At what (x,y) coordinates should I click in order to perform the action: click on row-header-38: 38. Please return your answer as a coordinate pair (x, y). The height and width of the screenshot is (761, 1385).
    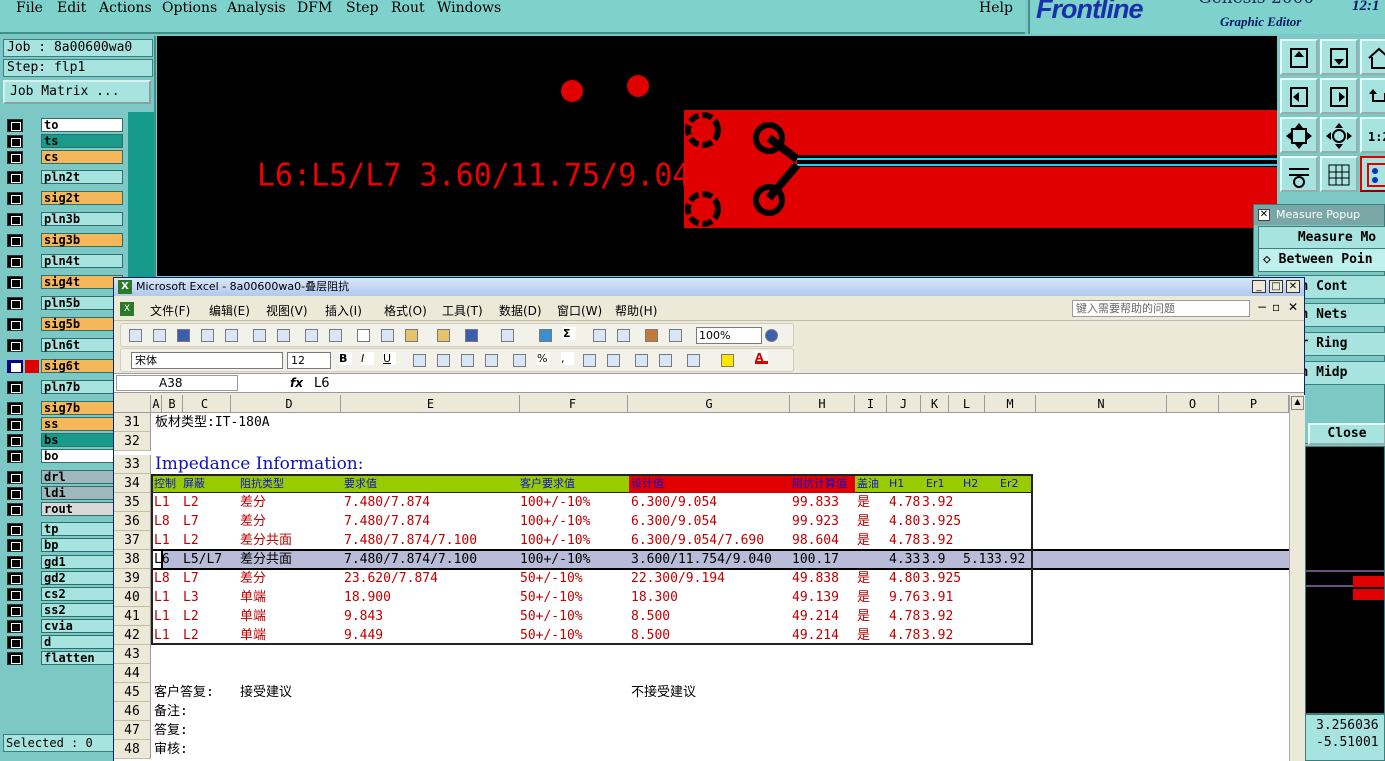
    Looking at the image, I should click on (132, 559).